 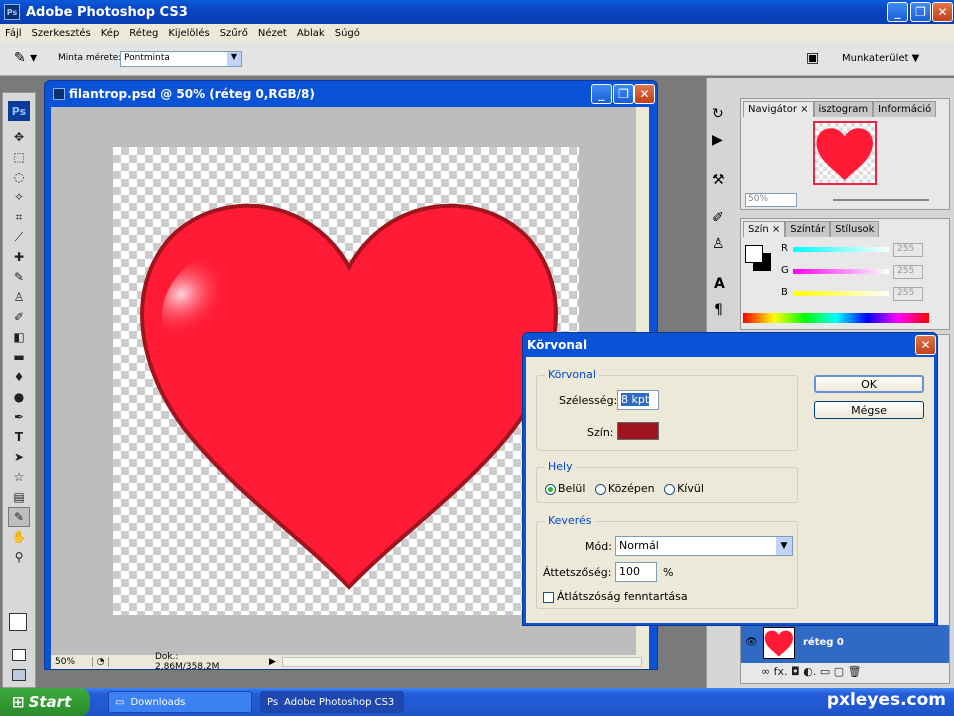 What do you see at coordinates (19, 317) in the screenshot?
I see `history-brush-icon: ✐` at bounding box center [19, 317].